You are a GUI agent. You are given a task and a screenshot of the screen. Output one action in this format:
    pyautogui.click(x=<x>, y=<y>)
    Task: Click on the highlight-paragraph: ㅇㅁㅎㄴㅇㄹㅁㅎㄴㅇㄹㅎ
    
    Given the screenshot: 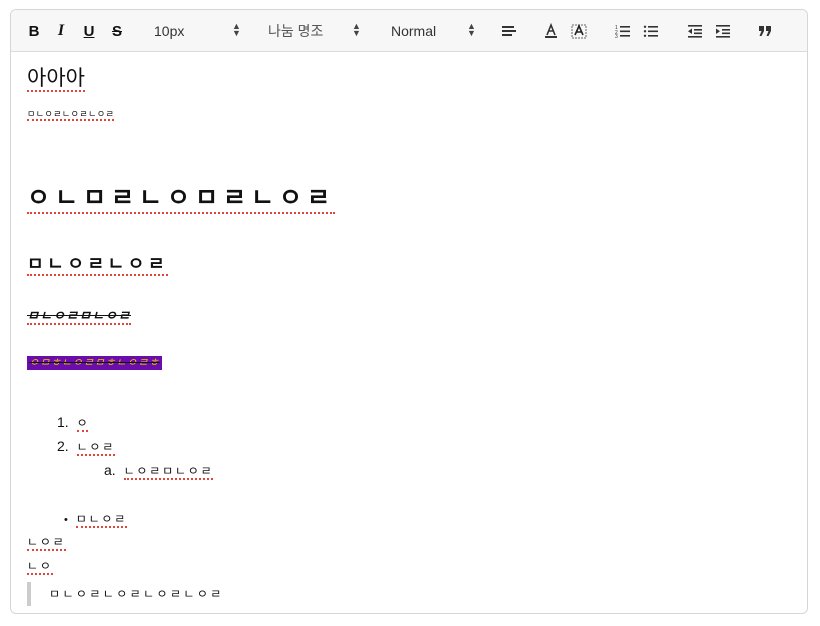 What is the action you would take?
    pyautogui.click(x=94, y=363)
    